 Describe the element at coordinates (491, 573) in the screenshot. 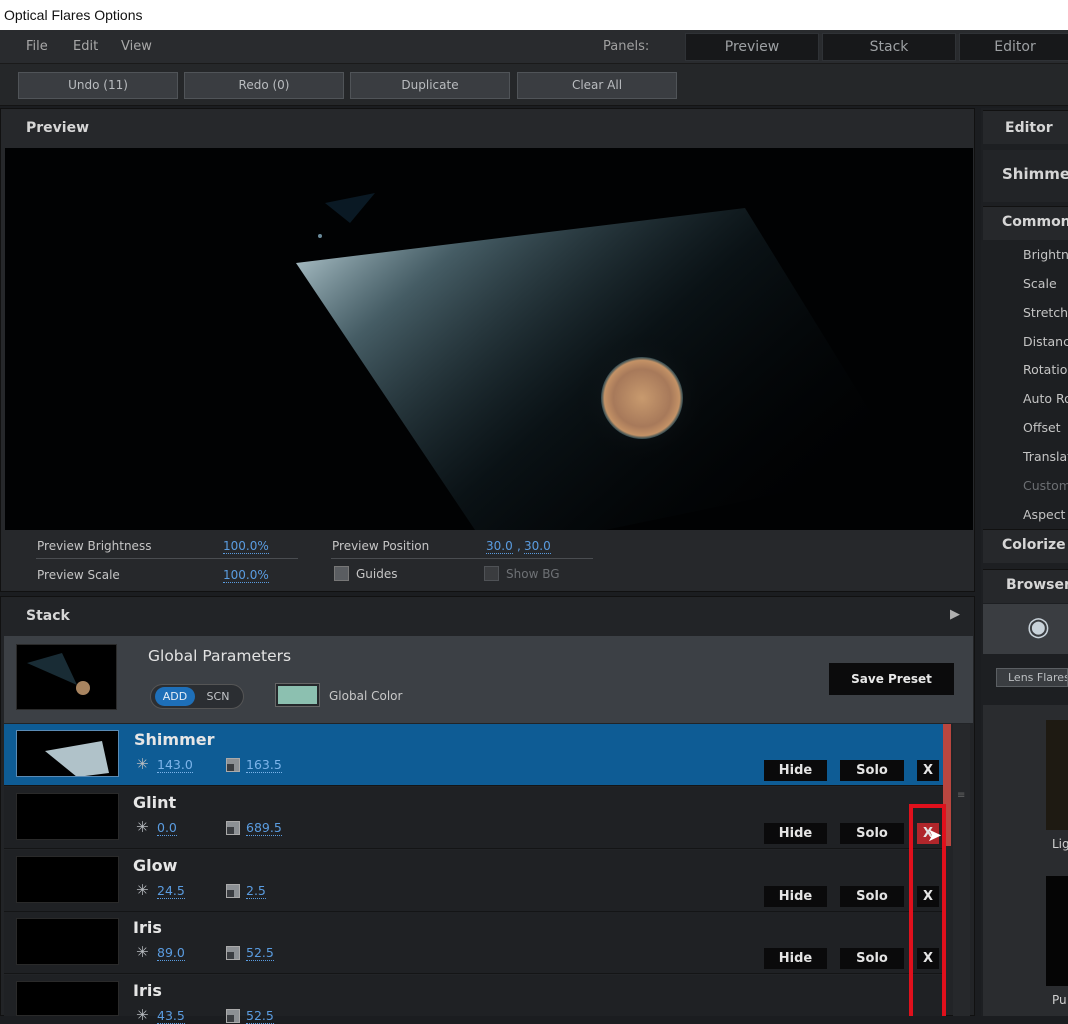

I see `show-bg-checkbox` at that location.